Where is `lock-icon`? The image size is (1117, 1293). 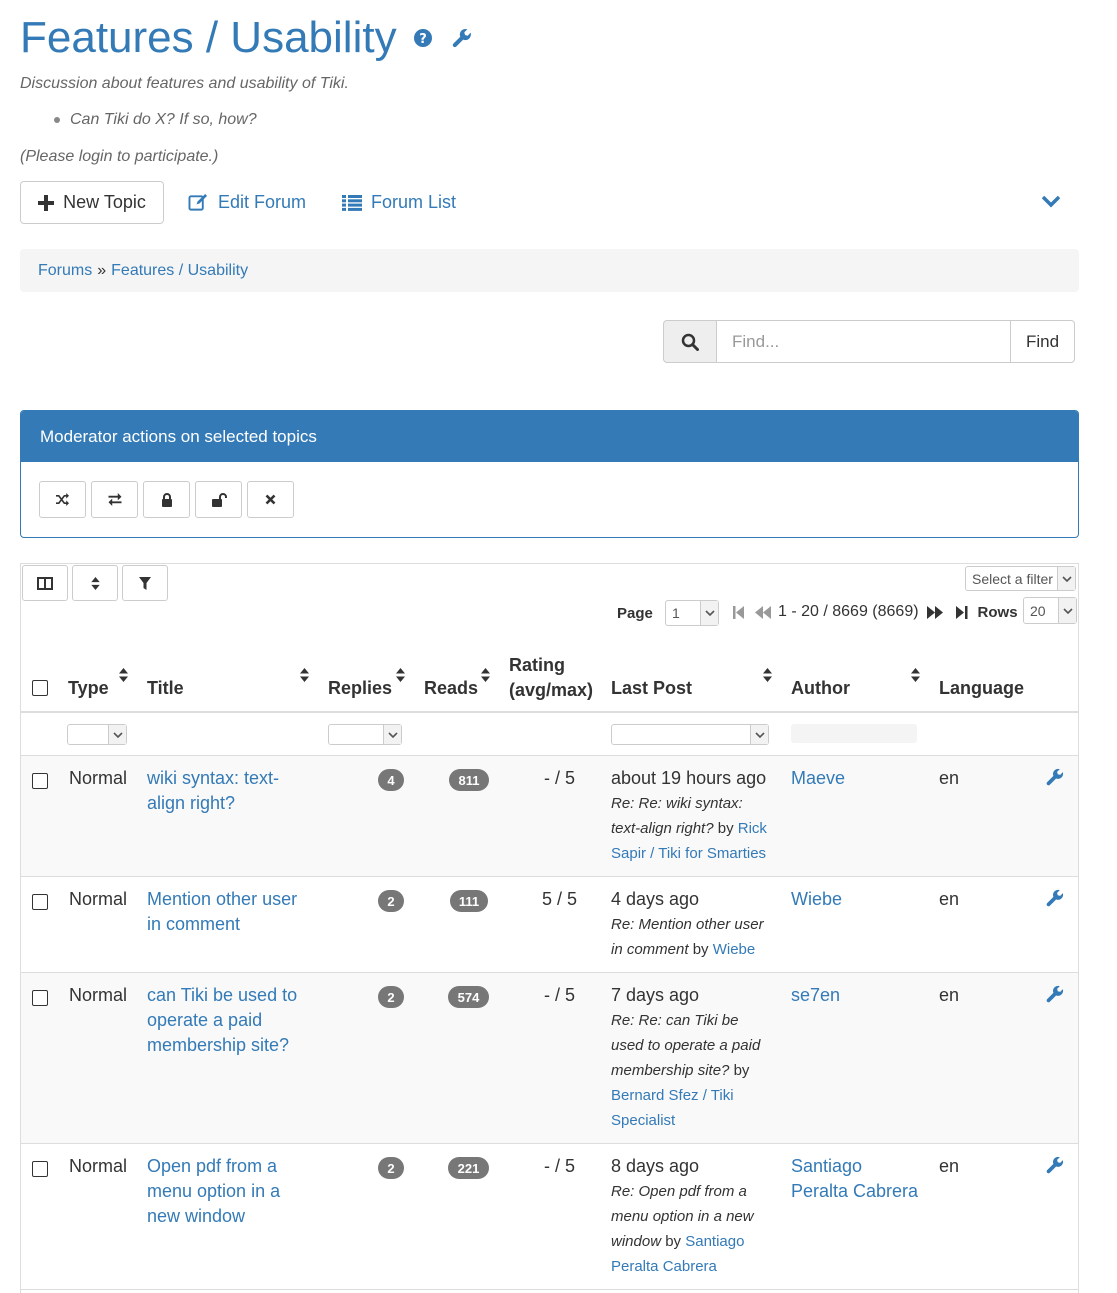 lock-icon is located at coordinates (166, 499).